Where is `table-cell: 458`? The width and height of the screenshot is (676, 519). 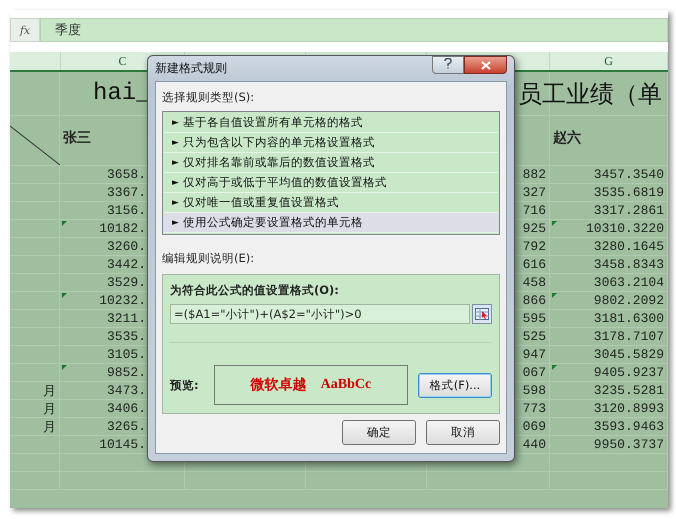 table-cell: 458 is located at coordinates (534, 282).